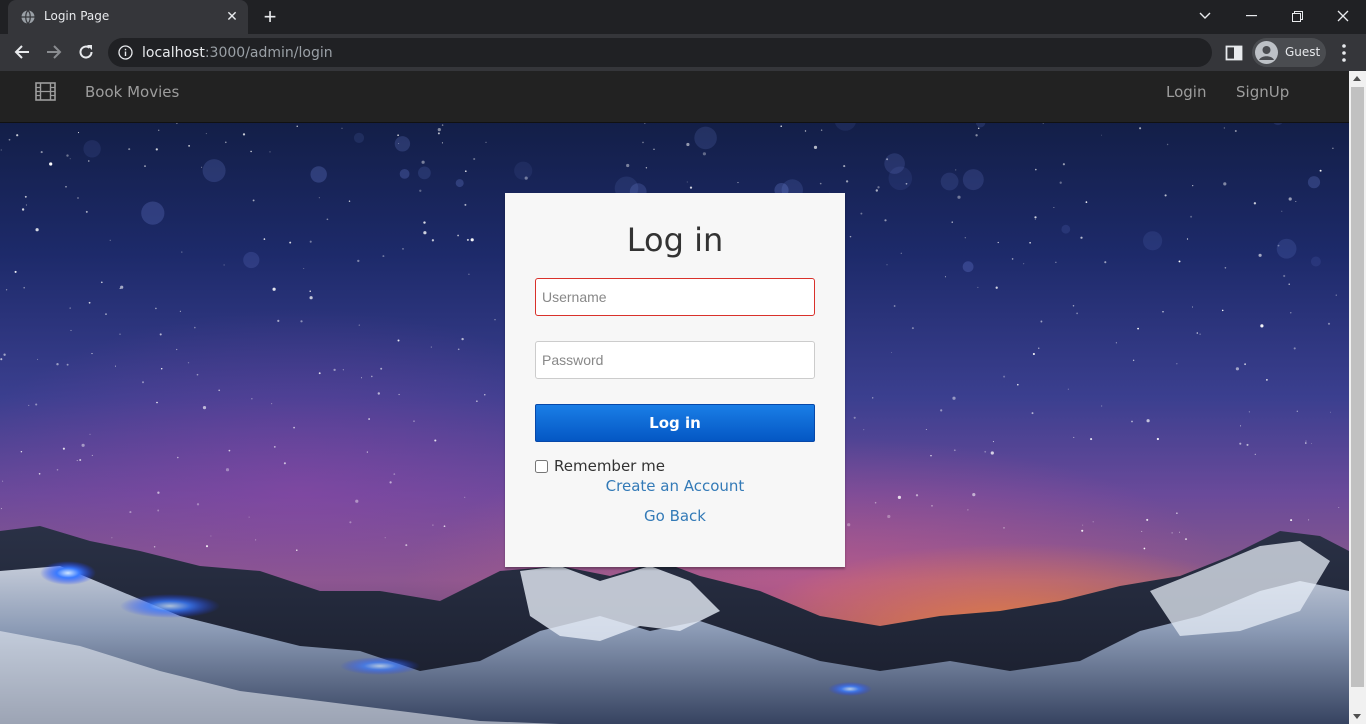  Describe the element at coordinates (232, 16) in the screenshot. I see `close-tab-icon: ✕` at that location.